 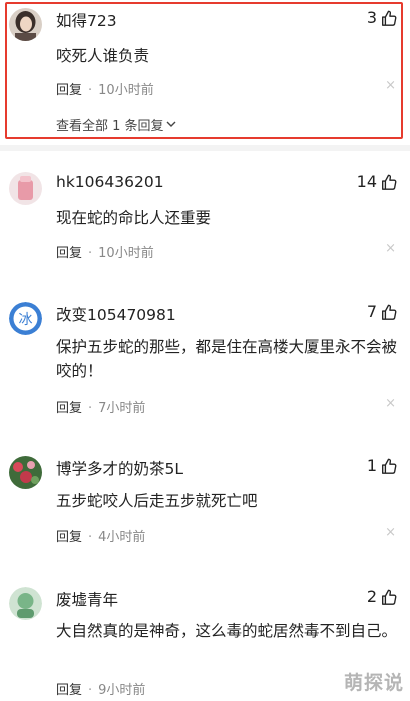 What do you see at coordinates (122, 690) in the screenshot?
I see `timestamp: 9小时前` at bounding box center [122, 690].